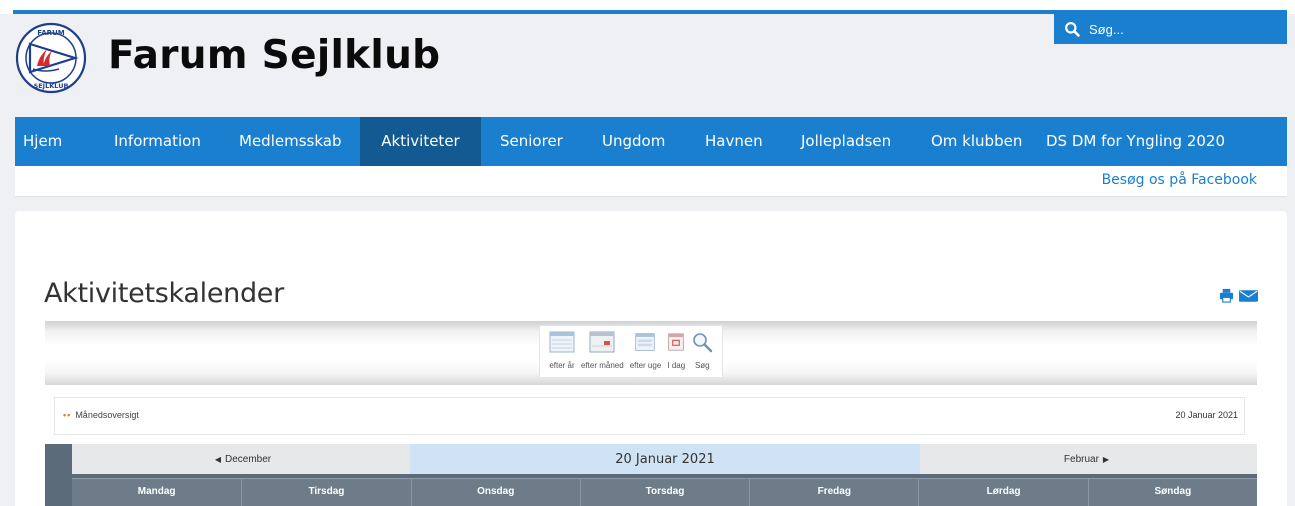 The width and height of the screenshot is (1295, 506). What do you see at coordinates (562, 353) in the screenshot?
I see `view-by-year-button: efter år` at bounding box center [562, 353].